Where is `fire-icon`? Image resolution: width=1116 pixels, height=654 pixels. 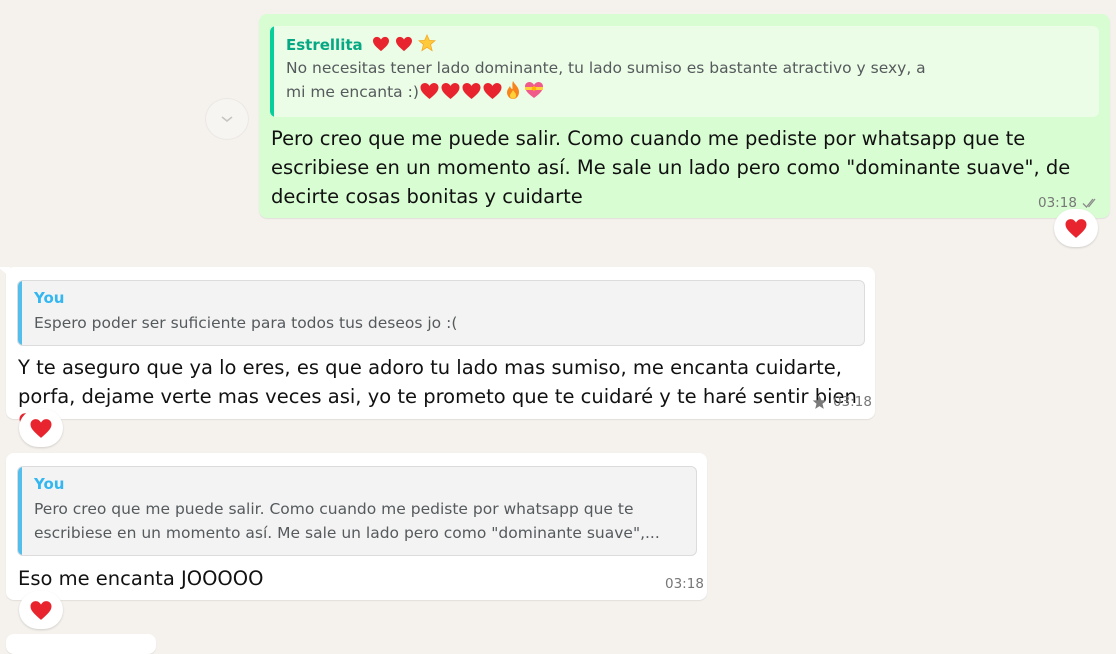
fire-icon is located at coordinates (512, 90).